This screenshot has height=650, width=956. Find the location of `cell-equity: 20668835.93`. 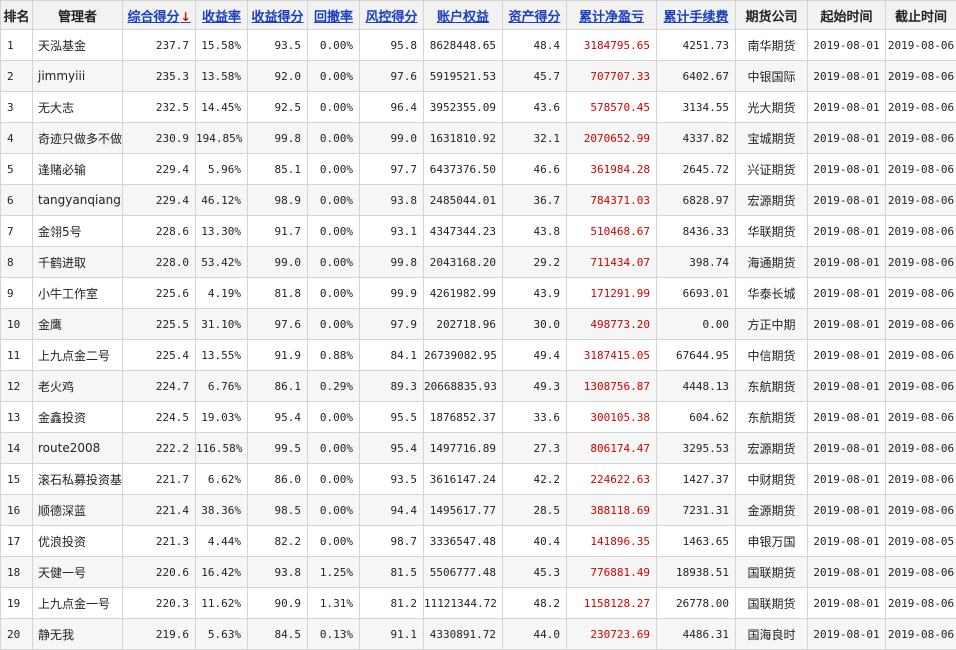

cell-equity: 20668835.93 is located at coordinates (463, 386).